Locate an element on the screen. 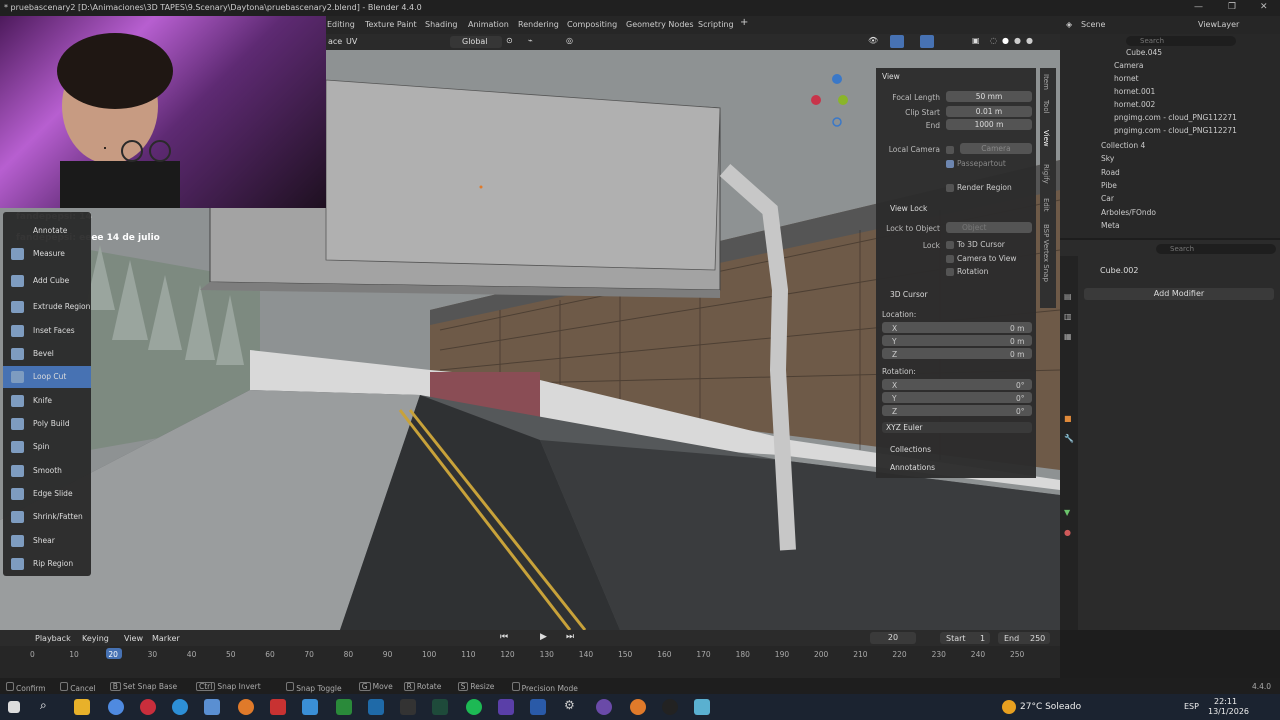 This screenshot has height=720, width=1280. xray-icon: ▣ is located at coordinates (976, 40).